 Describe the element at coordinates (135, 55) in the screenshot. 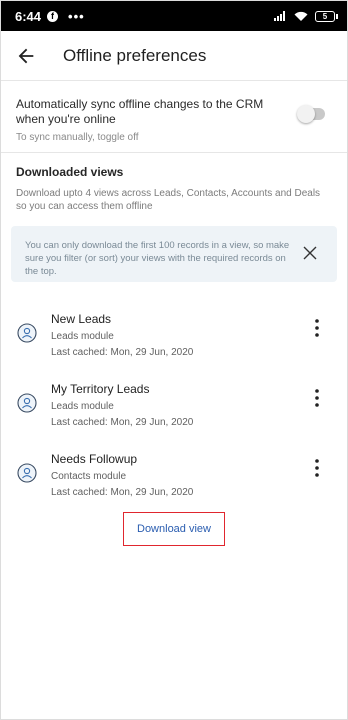

I see `page-title: Offline preferences` at that location.